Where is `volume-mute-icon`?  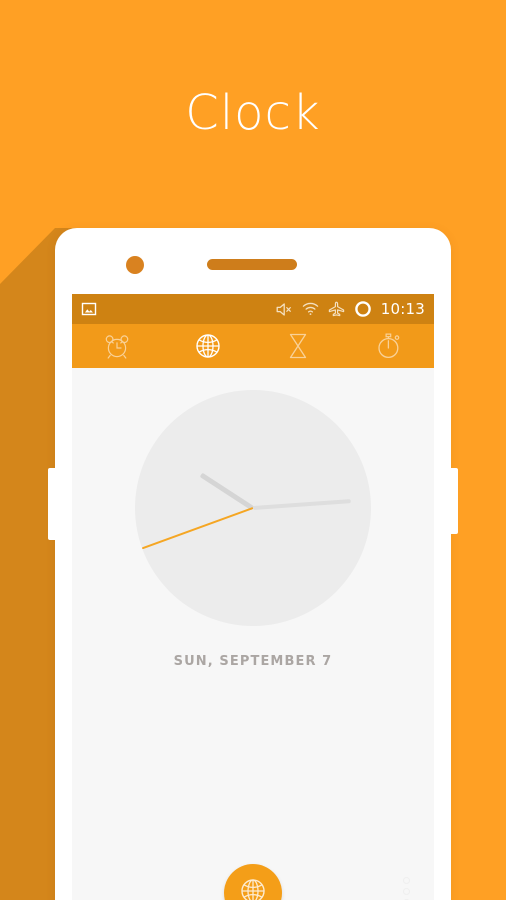 volume-mute-icon is located at coordinates (284, 309).